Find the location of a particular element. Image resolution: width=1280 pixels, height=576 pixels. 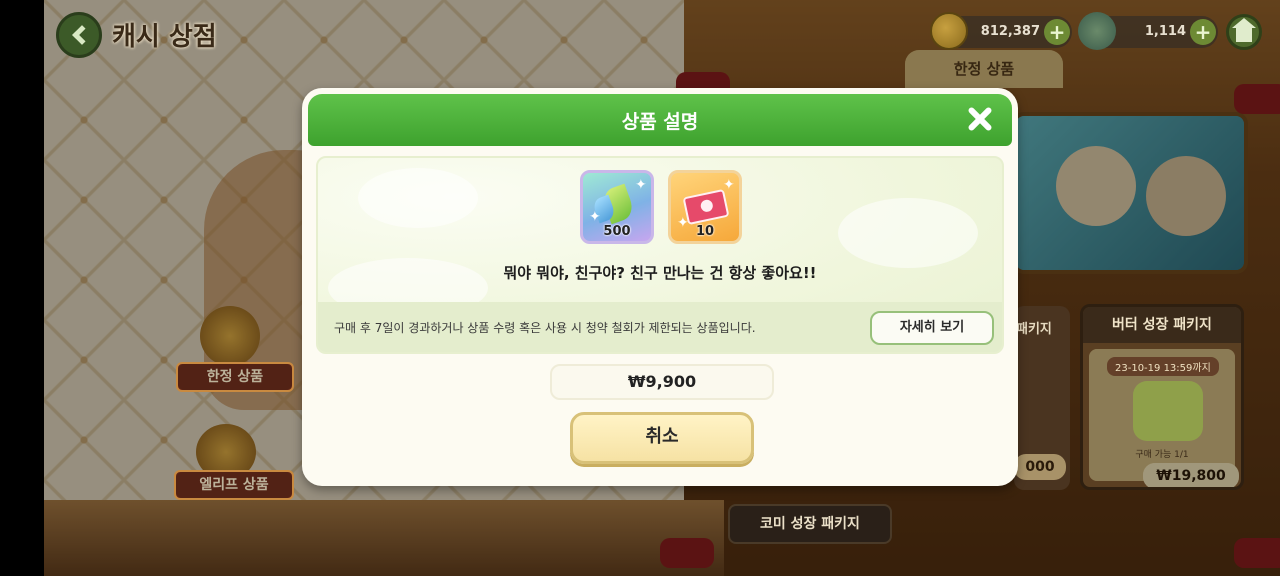

add-crystals-button: + is located at coordinates (1203, 32).